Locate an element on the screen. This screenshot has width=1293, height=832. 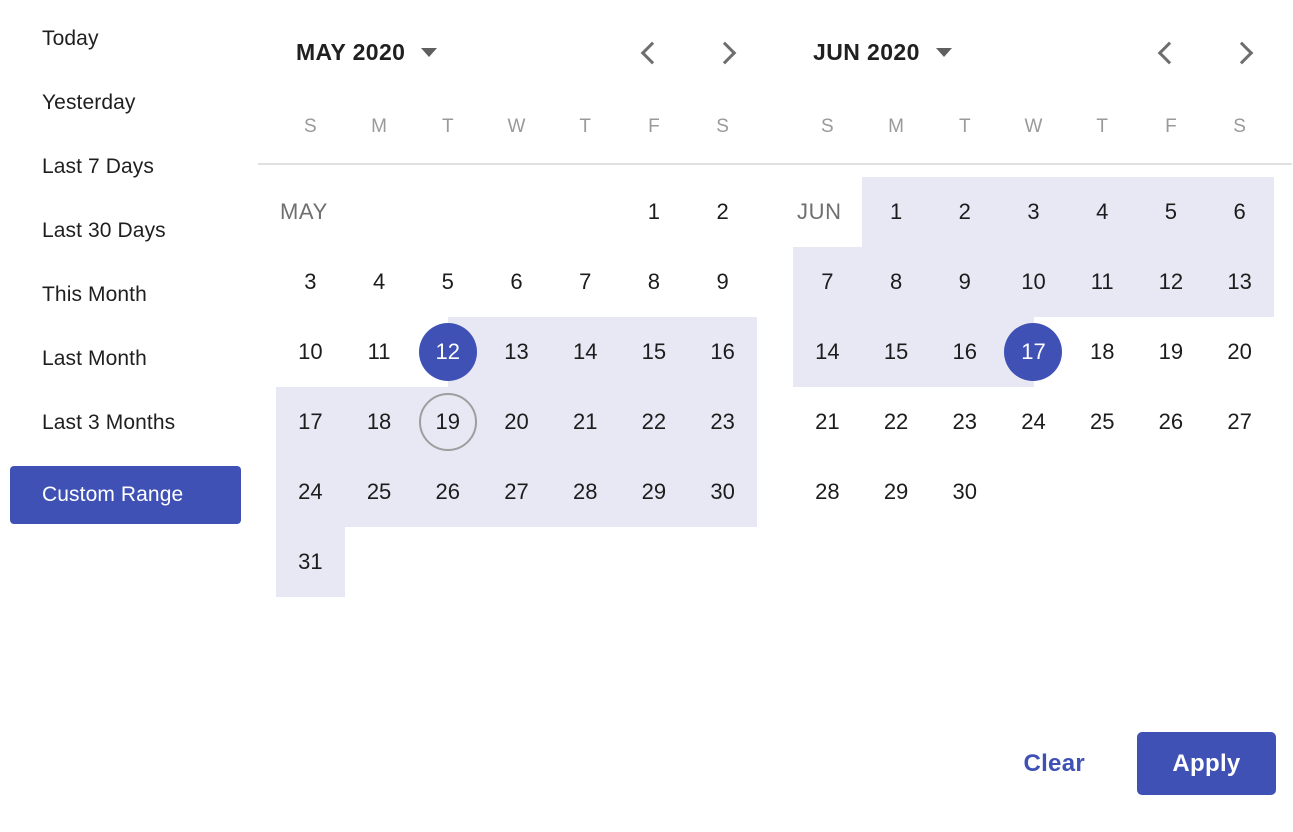
chevron-left-icon is located at coordinates (648, 53).